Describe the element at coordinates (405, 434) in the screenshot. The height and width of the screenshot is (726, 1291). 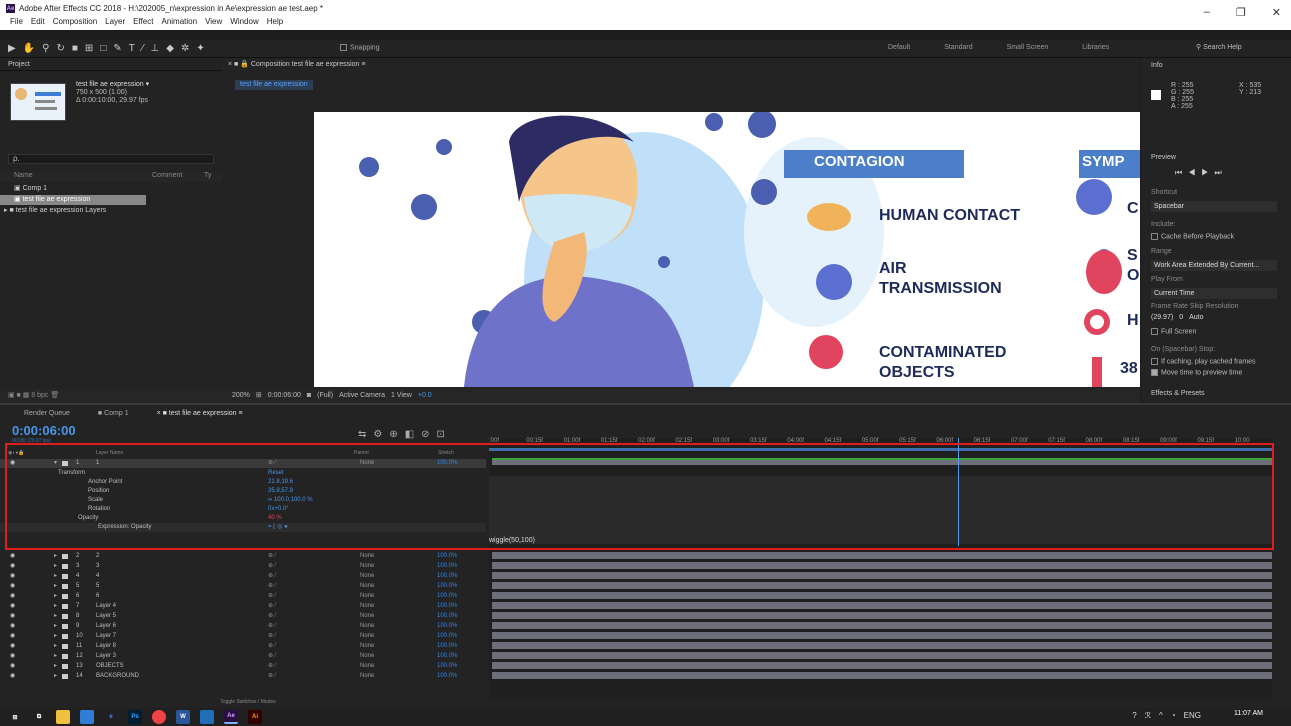
I see `timeline-switches: ⇆⚙⊕◧⊘⊡` at that location.